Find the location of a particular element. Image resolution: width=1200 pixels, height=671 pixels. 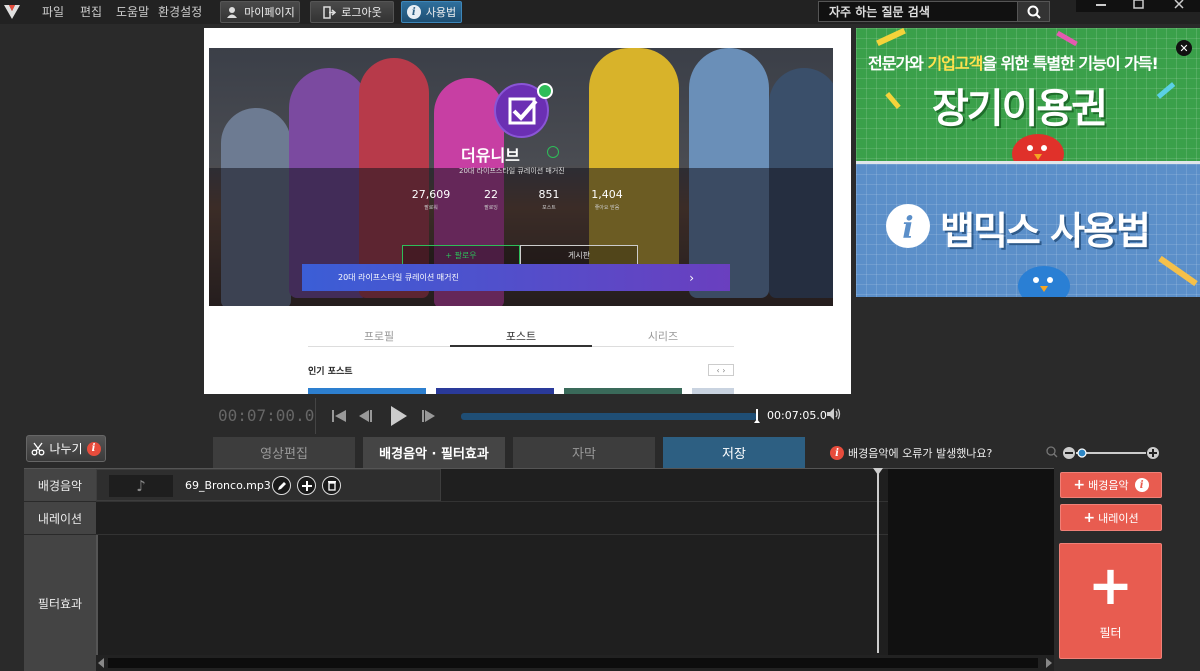

tab-bgm-filter: 배경음악 · 필터효과 is located at coordinates (434, 452).